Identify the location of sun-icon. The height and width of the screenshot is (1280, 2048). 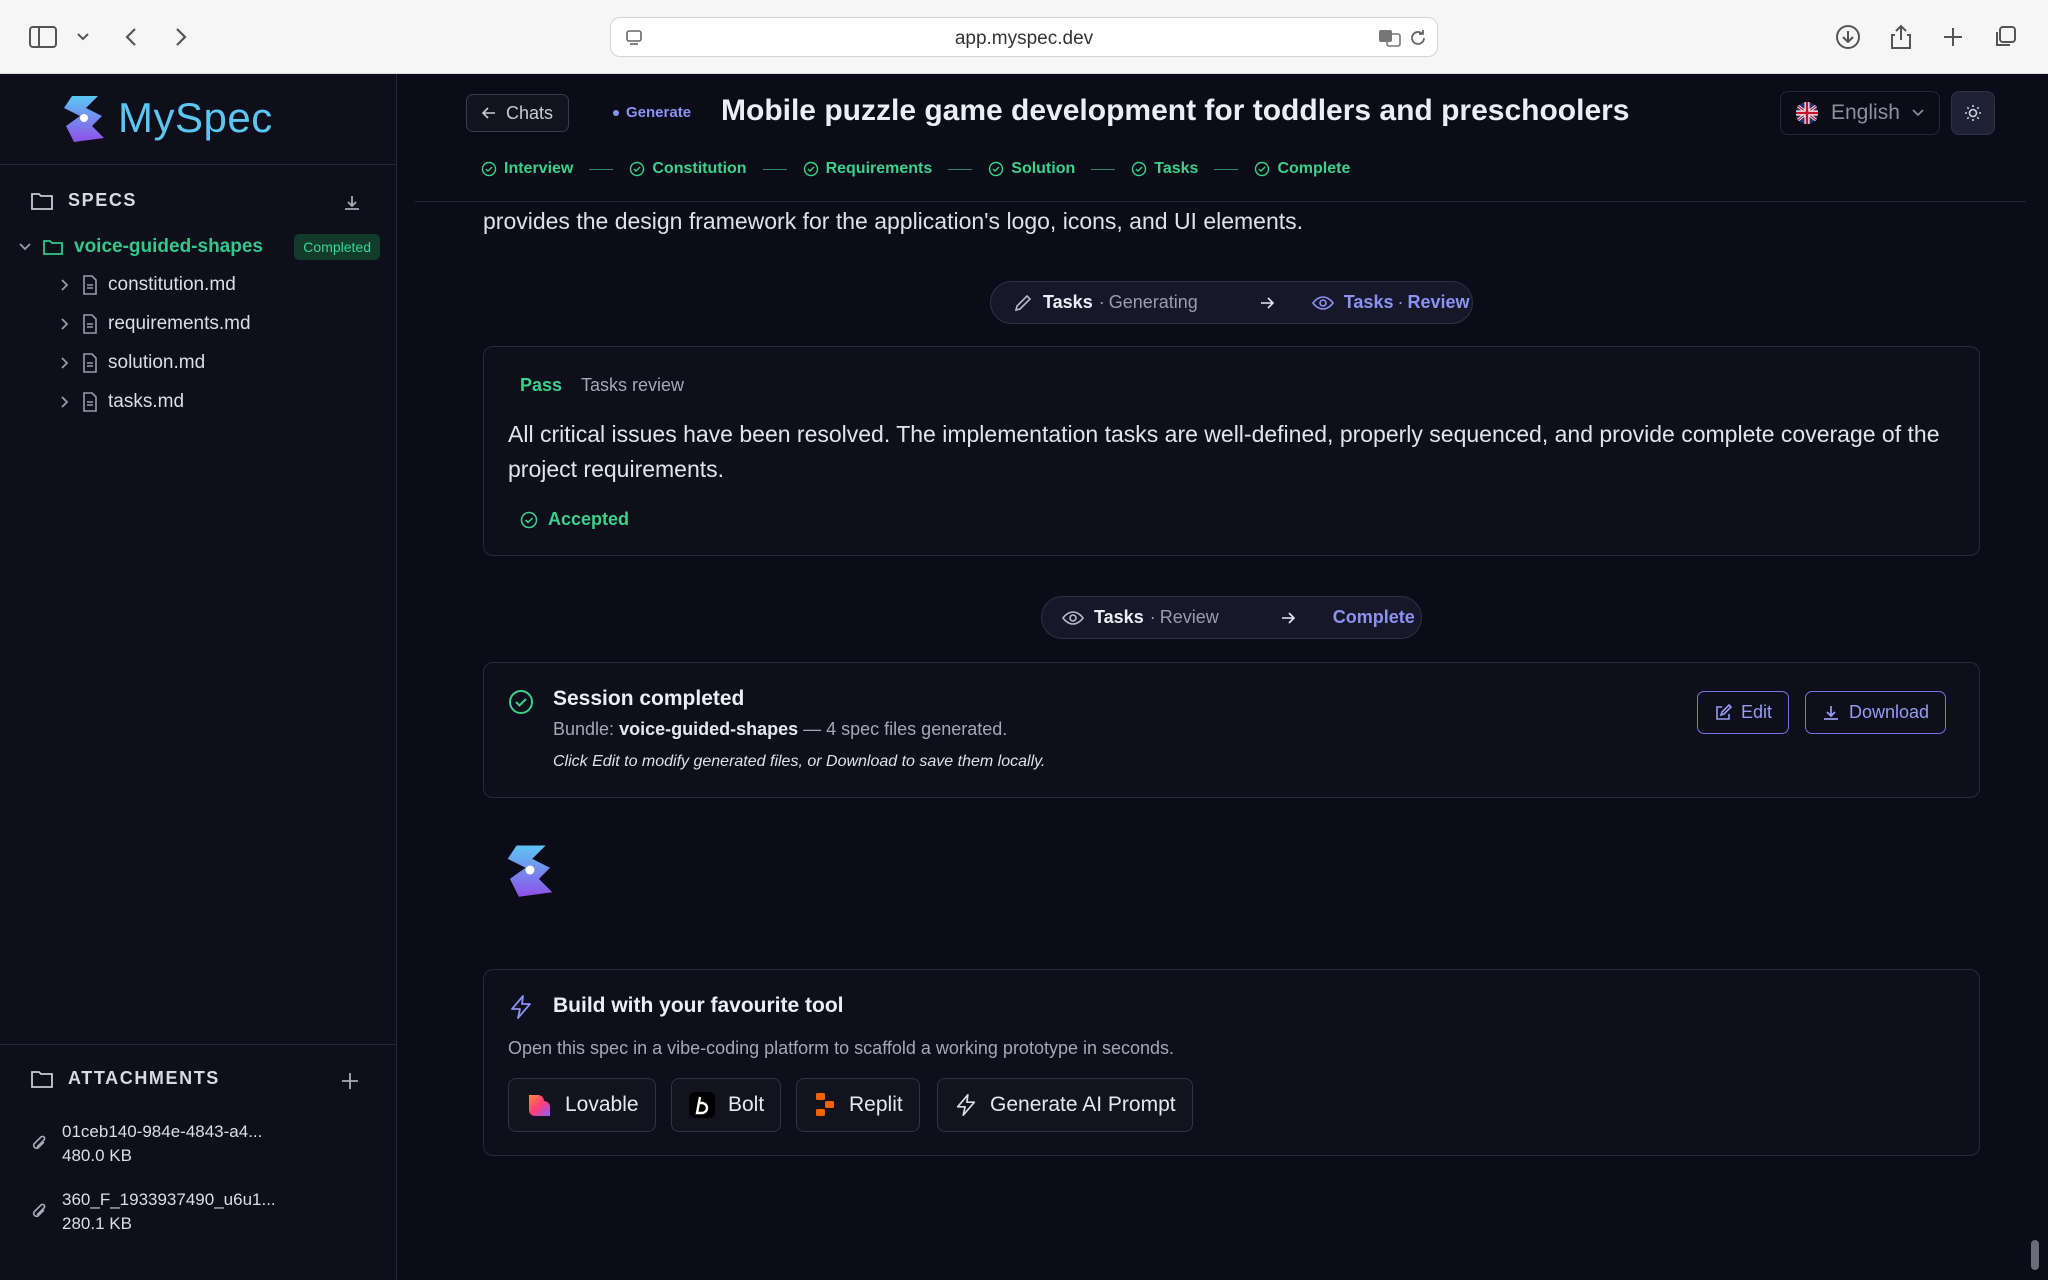
(1973, 113).